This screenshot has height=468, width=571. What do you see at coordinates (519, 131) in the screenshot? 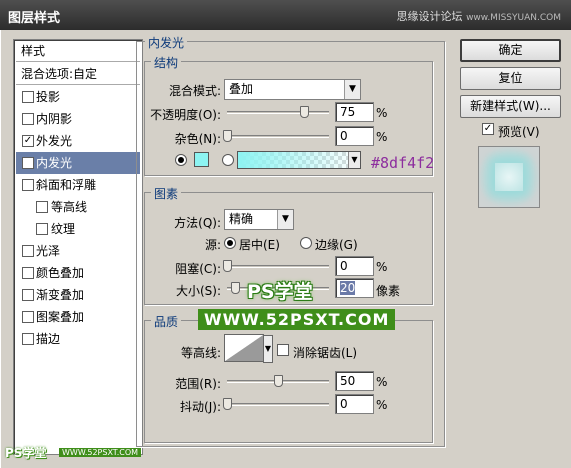
I see `preview-label: 预览(V)` at bounding box center [519, 131].